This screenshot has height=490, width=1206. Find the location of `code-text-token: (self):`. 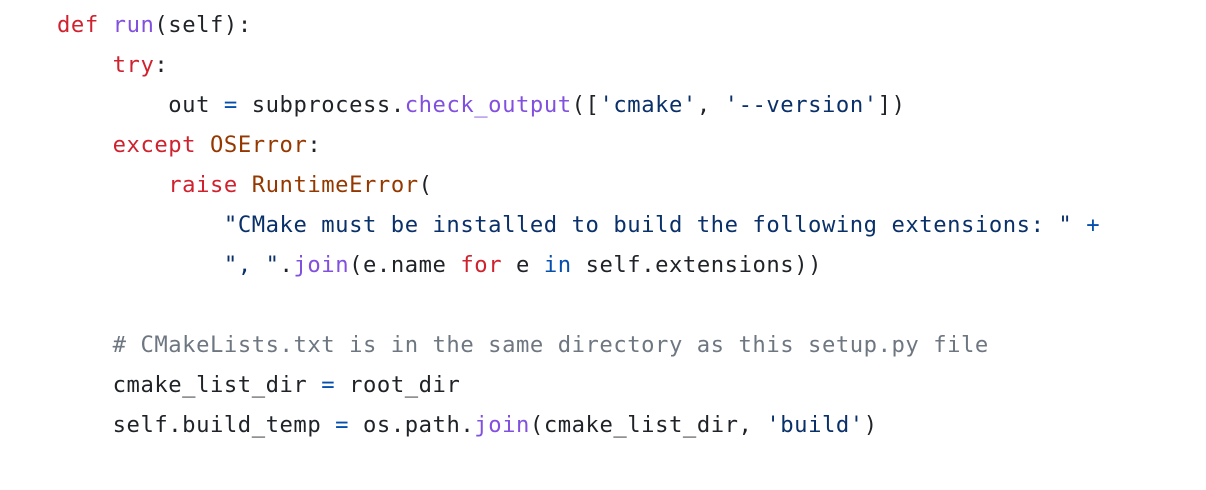

code-text-token: (self): is located at coordinates (203, 25).